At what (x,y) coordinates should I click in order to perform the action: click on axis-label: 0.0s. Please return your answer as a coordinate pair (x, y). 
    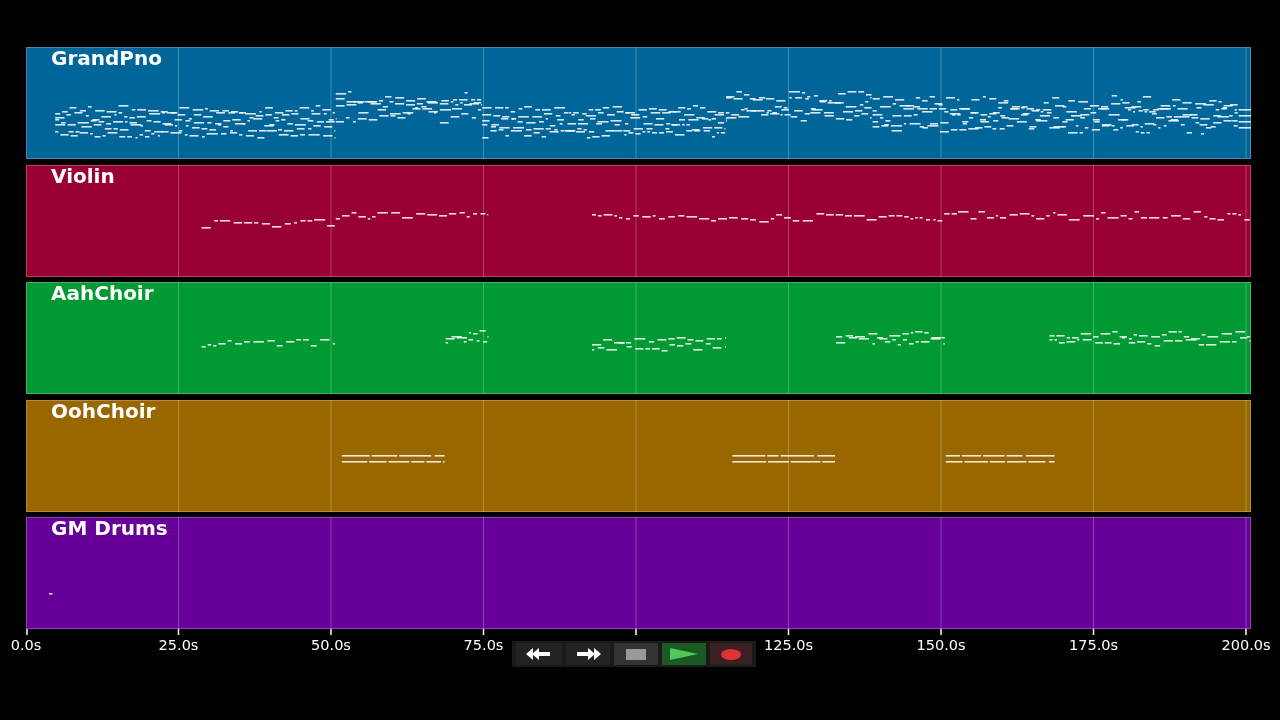
    Looking at the image, I should click on (26, 645).